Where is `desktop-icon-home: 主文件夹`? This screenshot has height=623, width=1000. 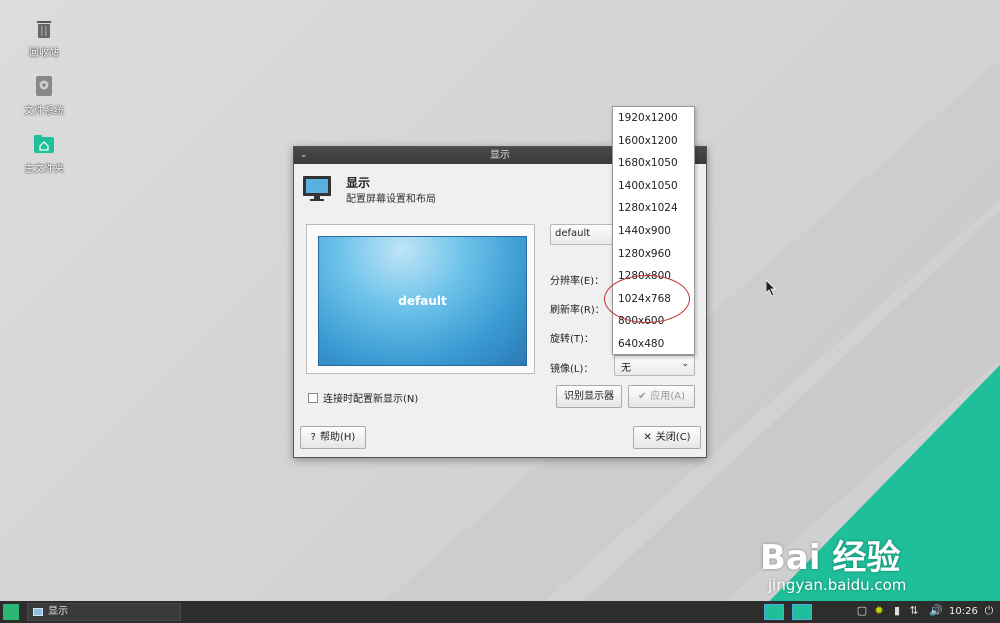
desktop-icon-home: 主文件夹 is located at coordinates (44, 153).